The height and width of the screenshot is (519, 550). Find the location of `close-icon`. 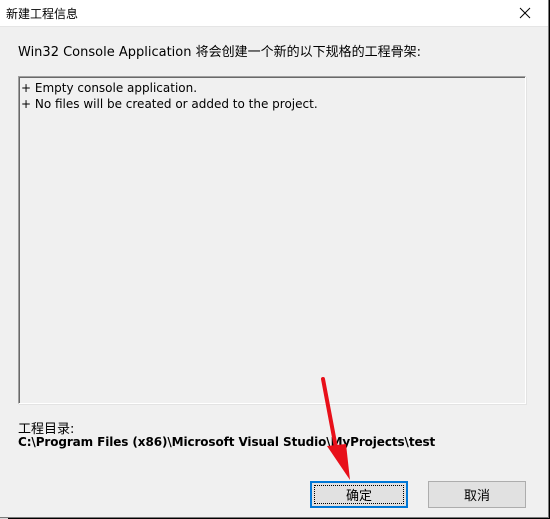

close-icon is located at coordinates (525, 13).